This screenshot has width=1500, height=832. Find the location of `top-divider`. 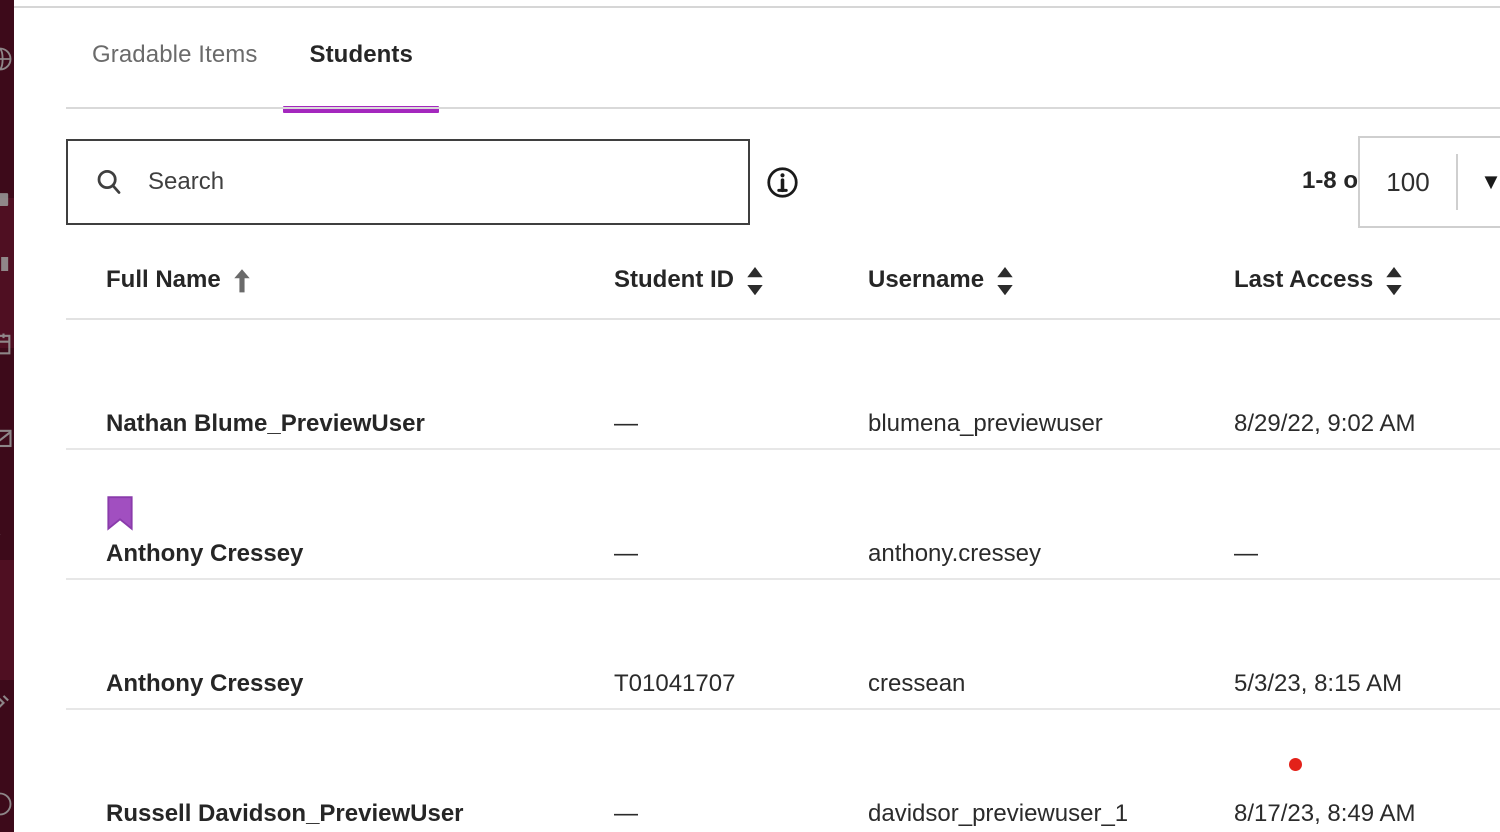

top-divider is located at coordinates (757, 7).